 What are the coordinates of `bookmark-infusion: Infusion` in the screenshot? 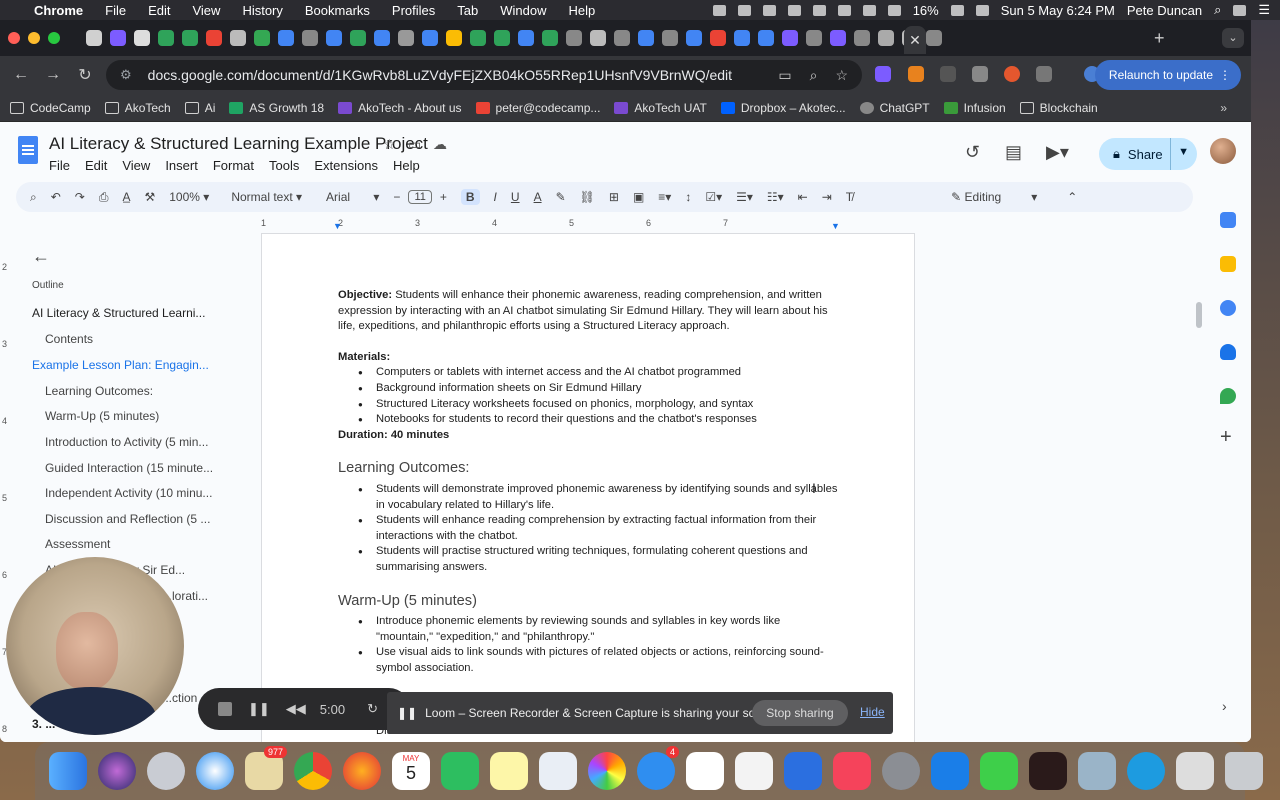 It's located at (974, 108).